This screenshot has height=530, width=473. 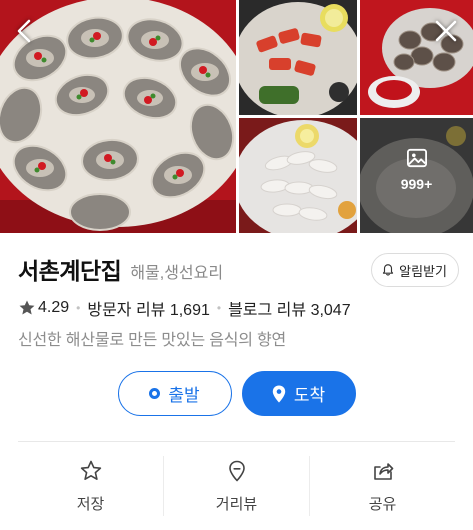 What do you see at coordinates (238, 269) in the screenshot?
I see `place-title-row: 서촌계단집 해물,생선요리 알림받기` at bounding box center [238, 269].